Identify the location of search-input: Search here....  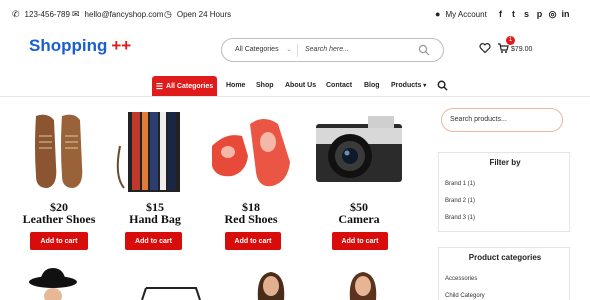
(327, 49).